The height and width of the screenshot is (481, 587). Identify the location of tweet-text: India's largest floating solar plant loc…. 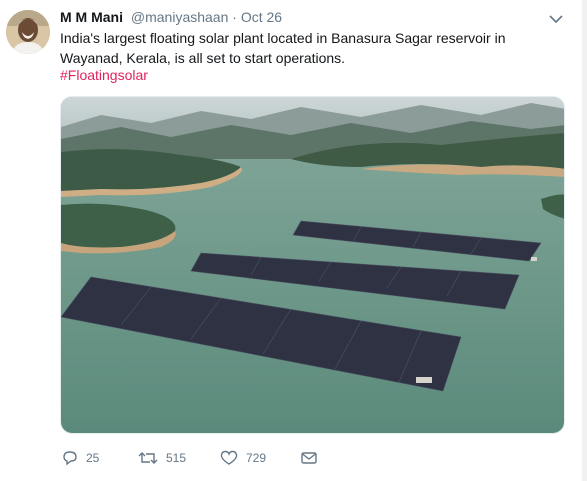
(295, 48).